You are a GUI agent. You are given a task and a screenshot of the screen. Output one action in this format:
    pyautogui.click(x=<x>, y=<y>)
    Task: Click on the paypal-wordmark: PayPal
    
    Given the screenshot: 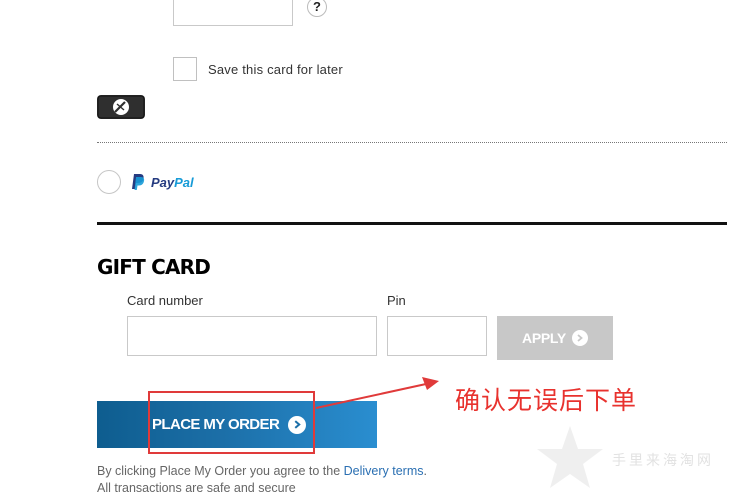 What is the action you would take?
    pyautogui.click(x=172, y=182)
    